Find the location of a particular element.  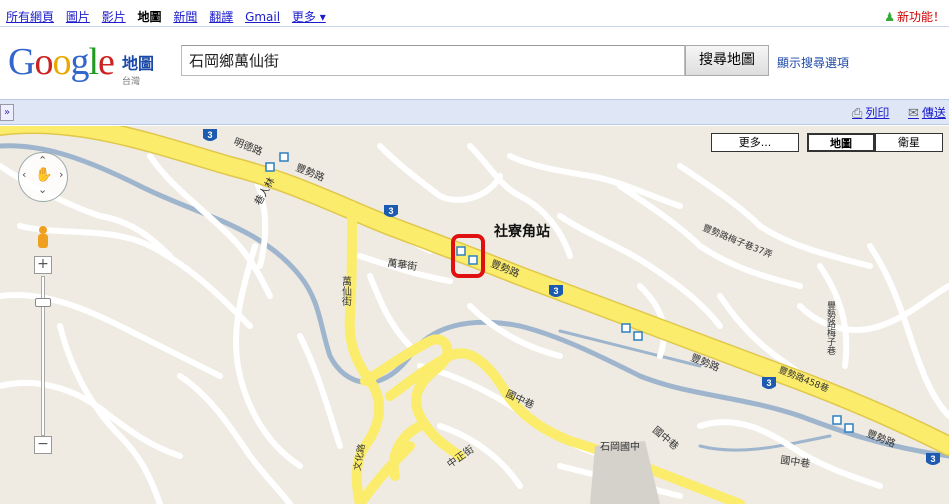

nav-link-images: 圖片 is located at coordinates (78, 17).